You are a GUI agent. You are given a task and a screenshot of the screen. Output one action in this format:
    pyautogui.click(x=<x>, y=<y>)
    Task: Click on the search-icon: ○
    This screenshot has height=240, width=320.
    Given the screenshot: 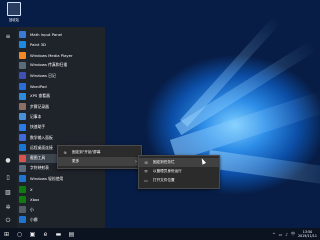 What is the action you would take?
    pyautogui.click(x=19, y=234)
    